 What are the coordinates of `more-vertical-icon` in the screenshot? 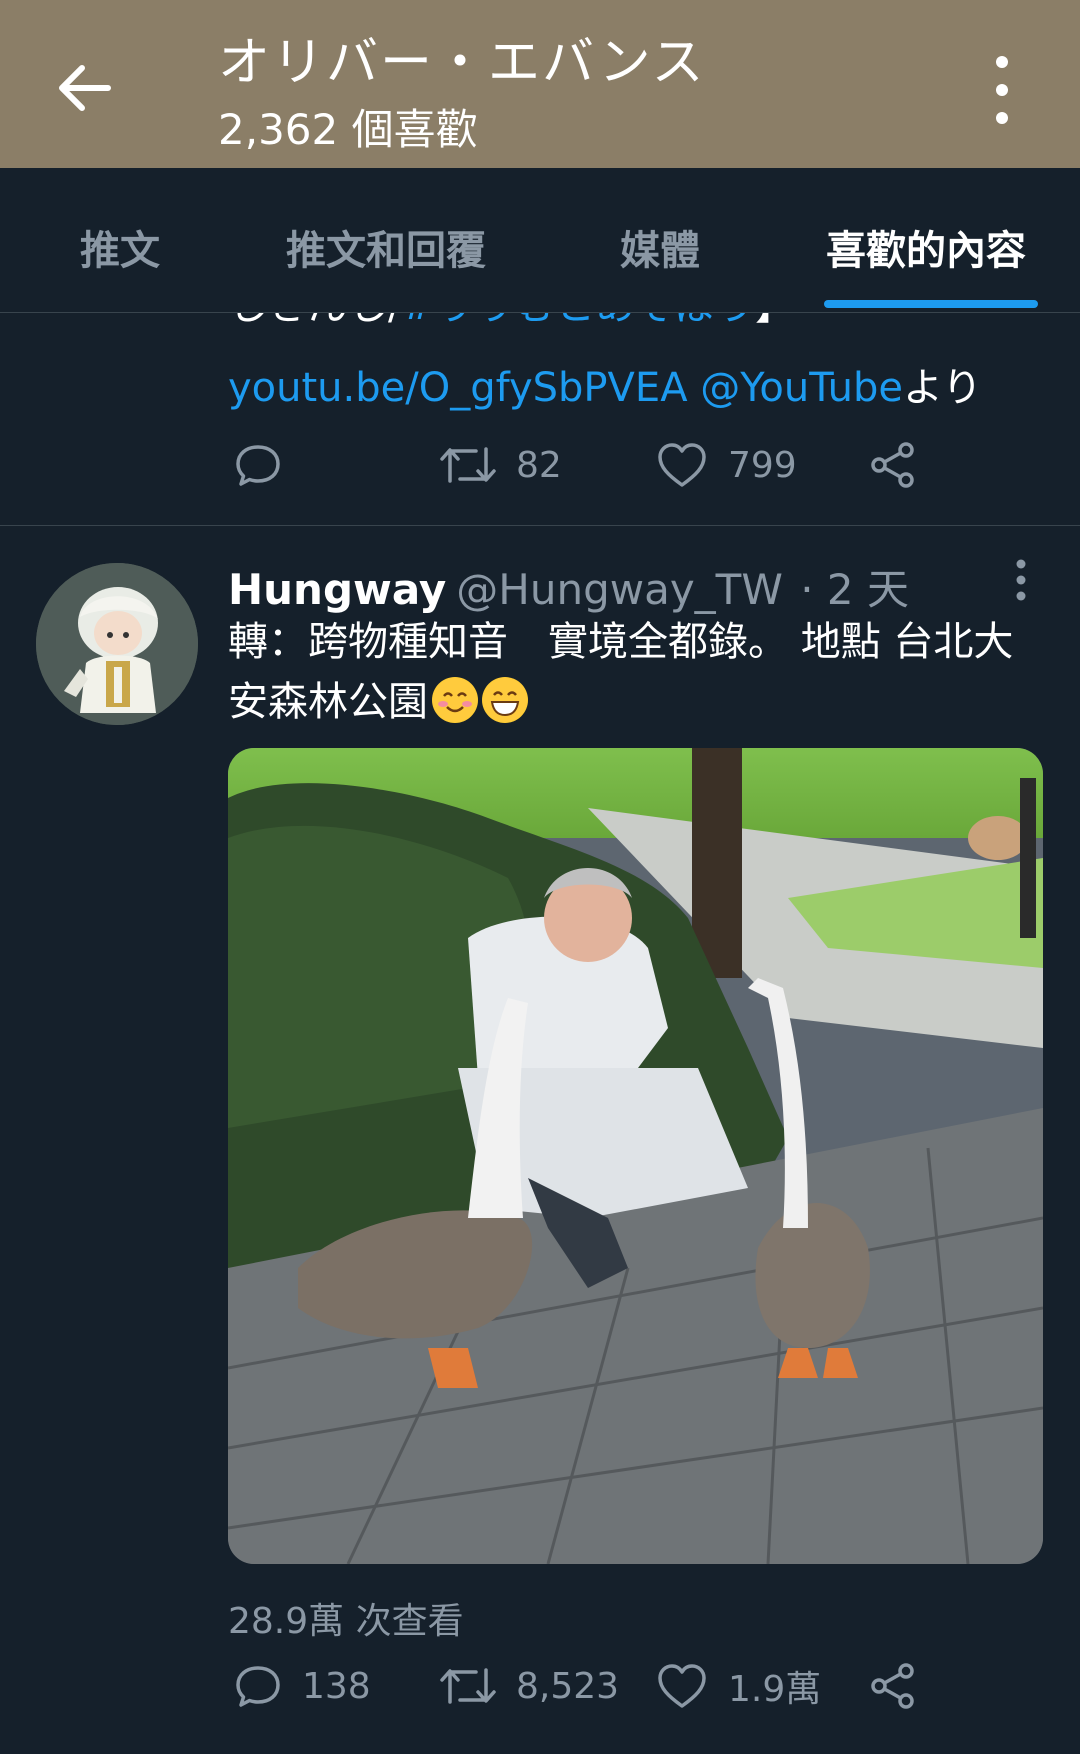 It's located at (1002, 90).